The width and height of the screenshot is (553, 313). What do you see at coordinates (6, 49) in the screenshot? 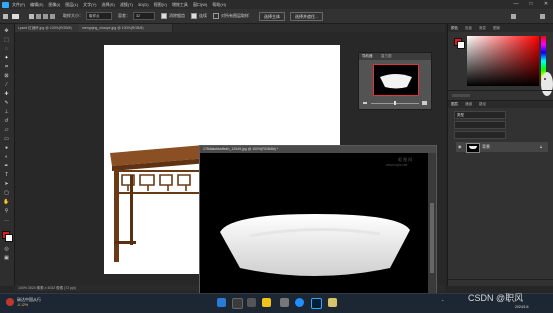
I see `lasso-tool-icon: ◌` at bounding box center [6, 49].